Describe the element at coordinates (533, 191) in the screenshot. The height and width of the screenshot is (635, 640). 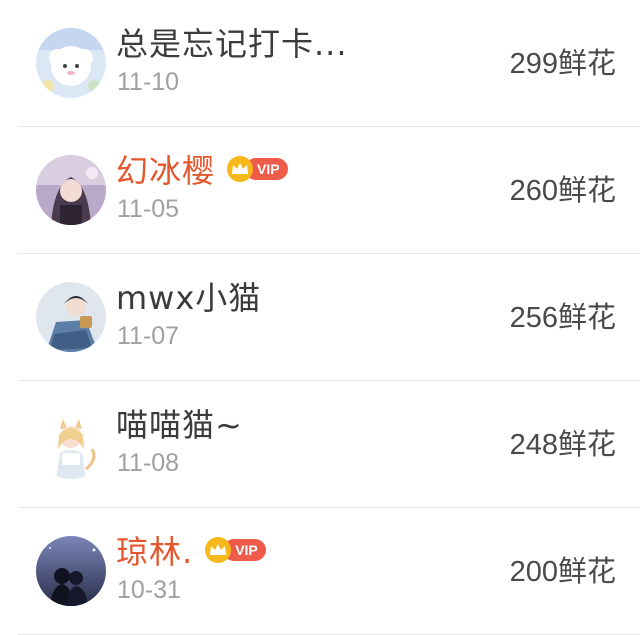
I see `flower-count-value: 260` at that location.